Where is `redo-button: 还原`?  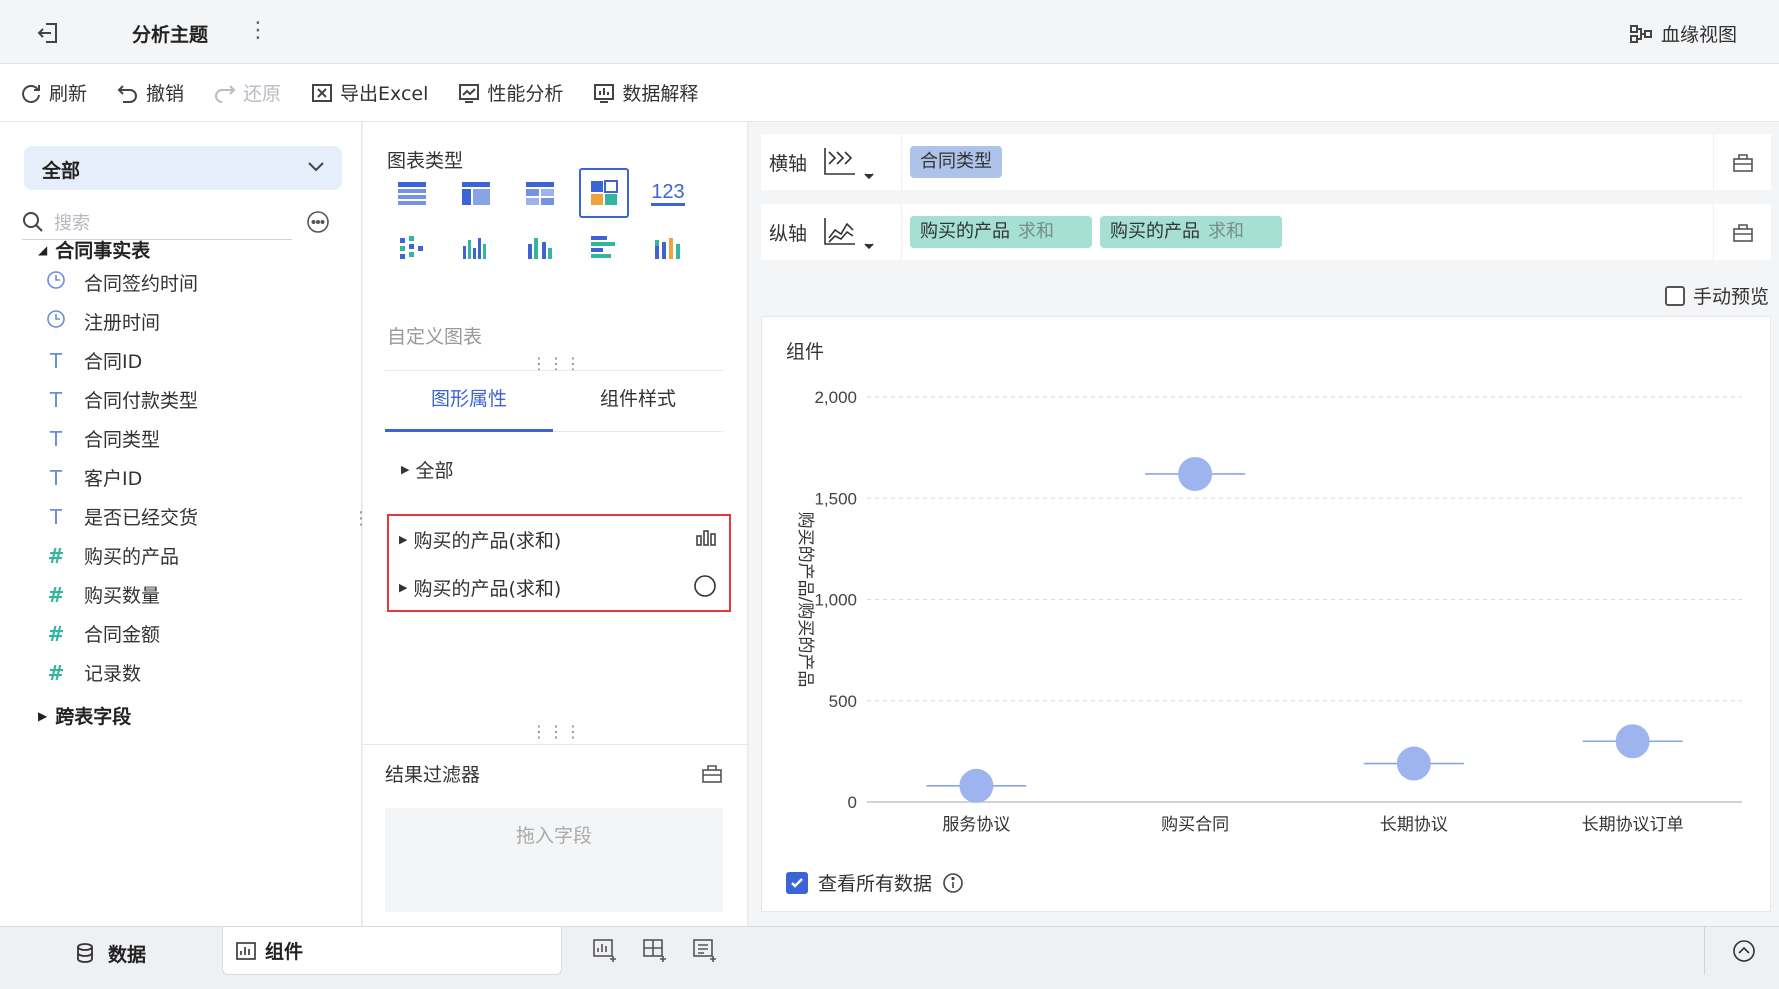
redo-button: 还原 is located at coordinates (247, 92).